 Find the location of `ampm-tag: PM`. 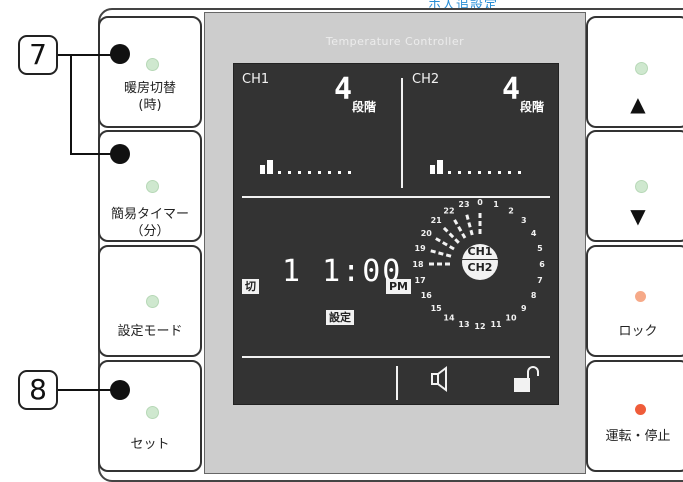

ampm-tag: PM is located at coordinates (399, 286).